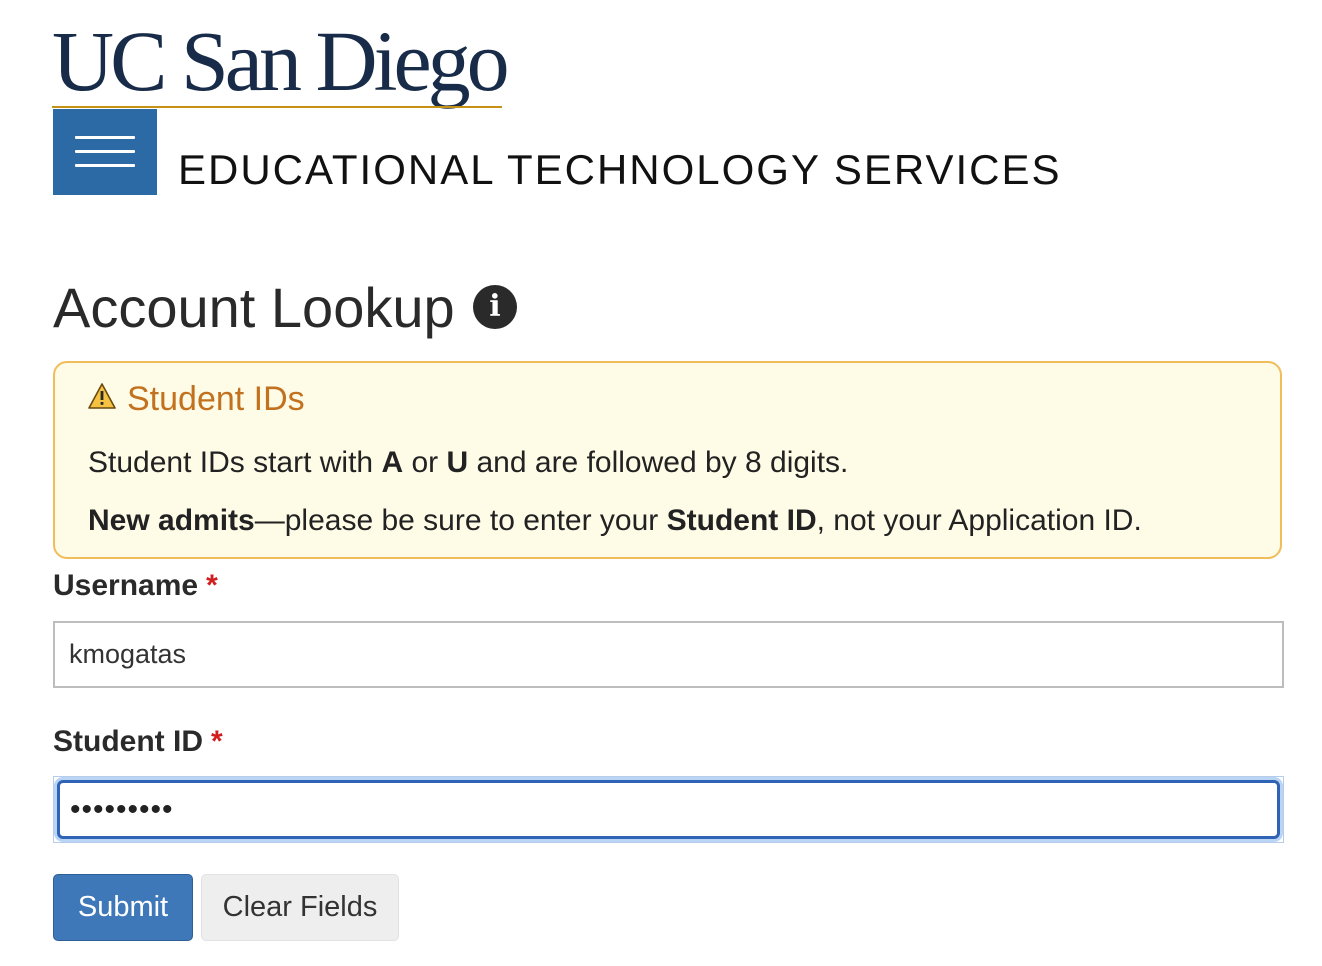 The width and height of the screenshot is (1322, 966). Describe the element at coordinates (123, 907) in the screenshot. I see `submit-button: Submit` at that location.